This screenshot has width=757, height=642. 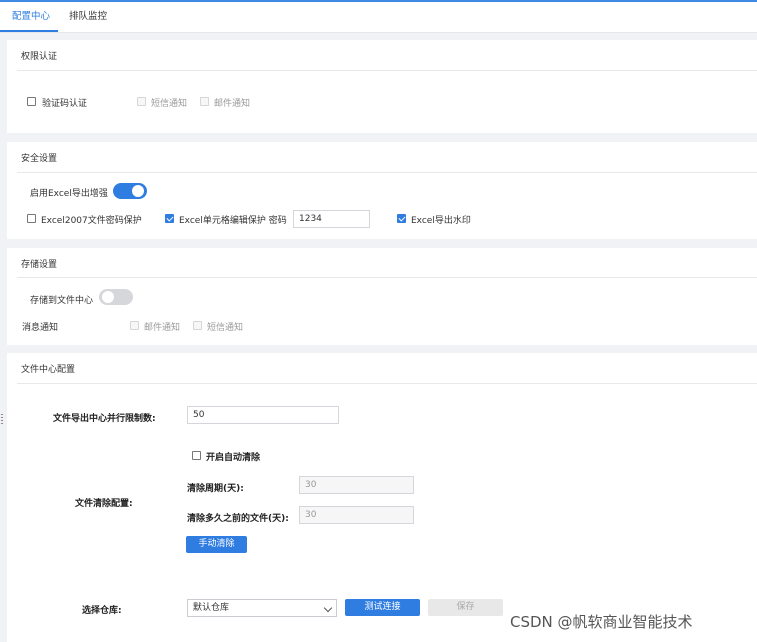 I want to click on excel-enhance-toggle, so click(x=130, y=191).